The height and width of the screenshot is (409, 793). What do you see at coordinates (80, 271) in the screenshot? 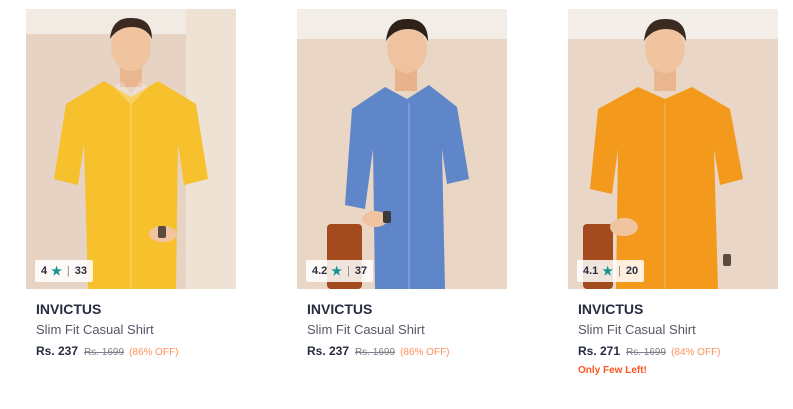
I see `rating-count: 33` at bounding box center [80, 271].